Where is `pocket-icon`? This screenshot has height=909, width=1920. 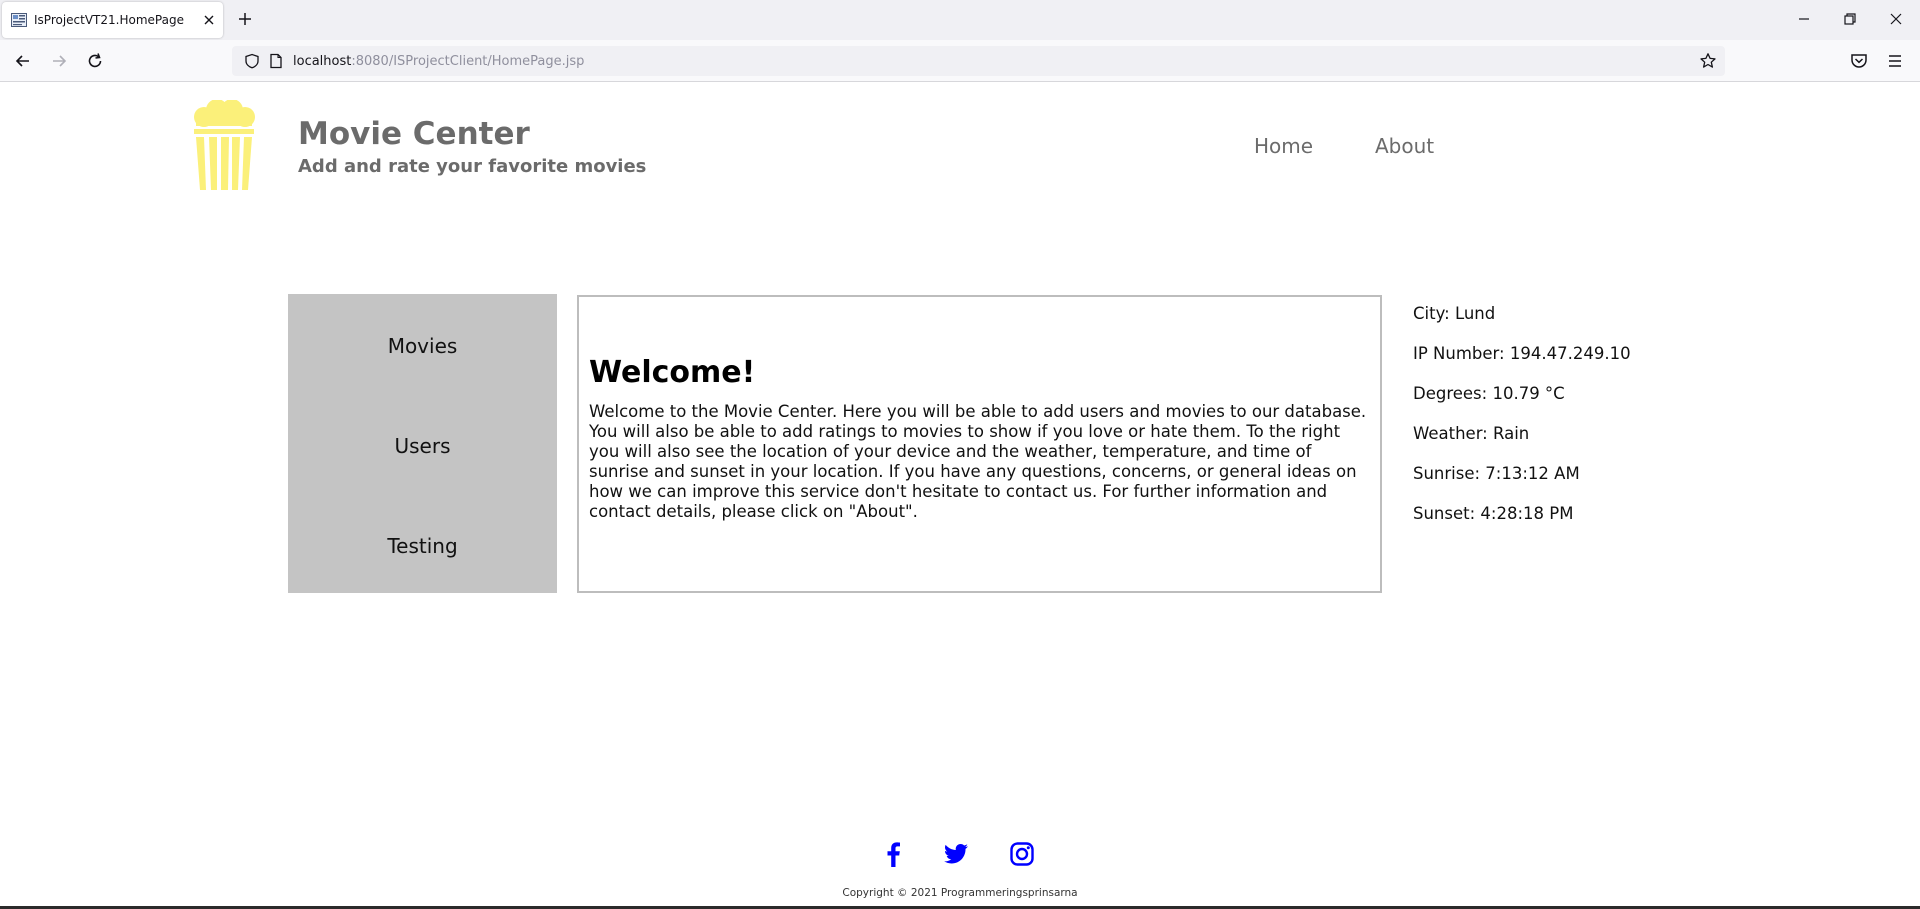
pocket-icon is located at coordinates (1859, 61).